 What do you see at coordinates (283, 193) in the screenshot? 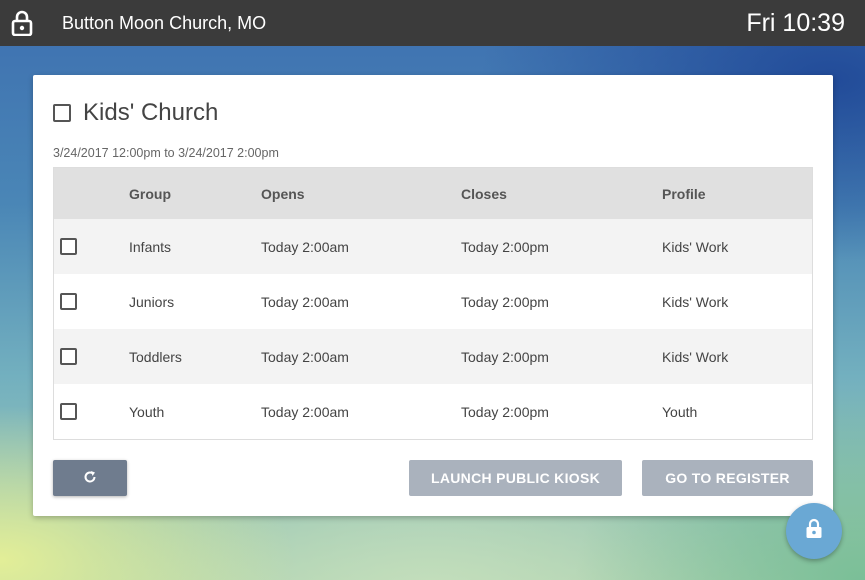
I see `header-opens: Opens` at bounding box center [283, 193].